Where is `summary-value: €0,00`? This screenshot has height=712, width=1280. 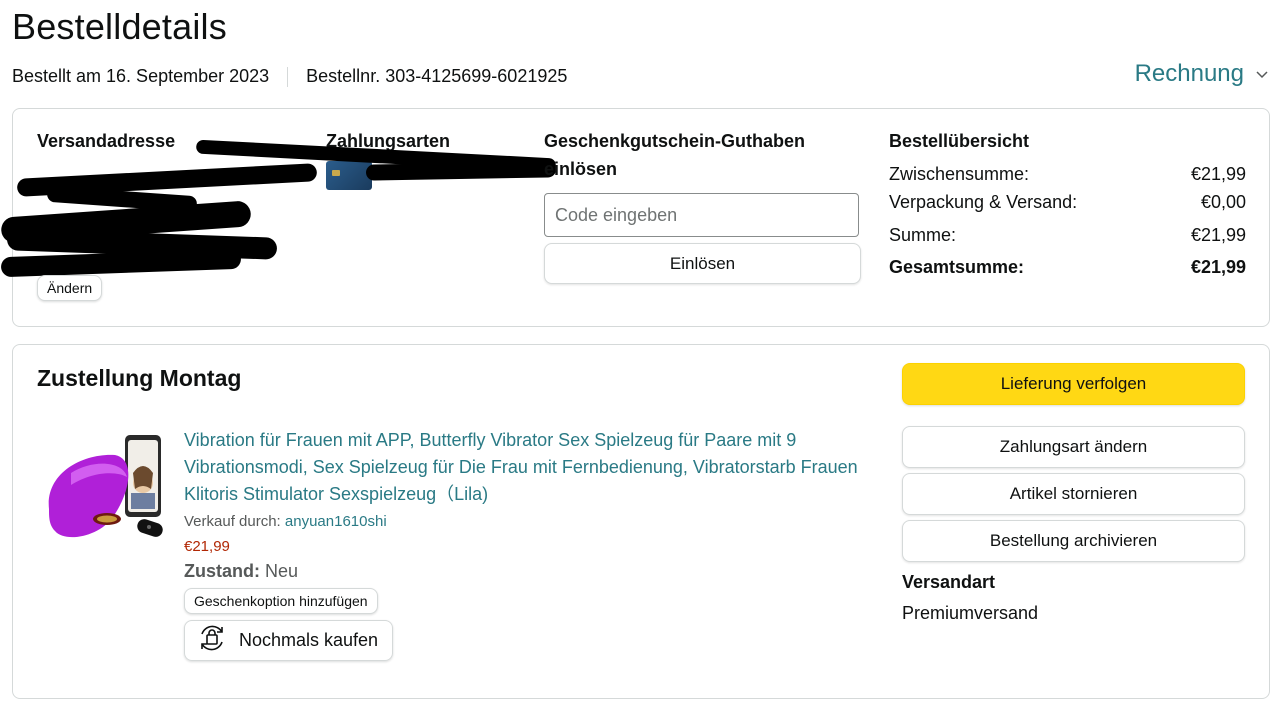
summary-value: €0,00 is located at coordinates (1223, 202).